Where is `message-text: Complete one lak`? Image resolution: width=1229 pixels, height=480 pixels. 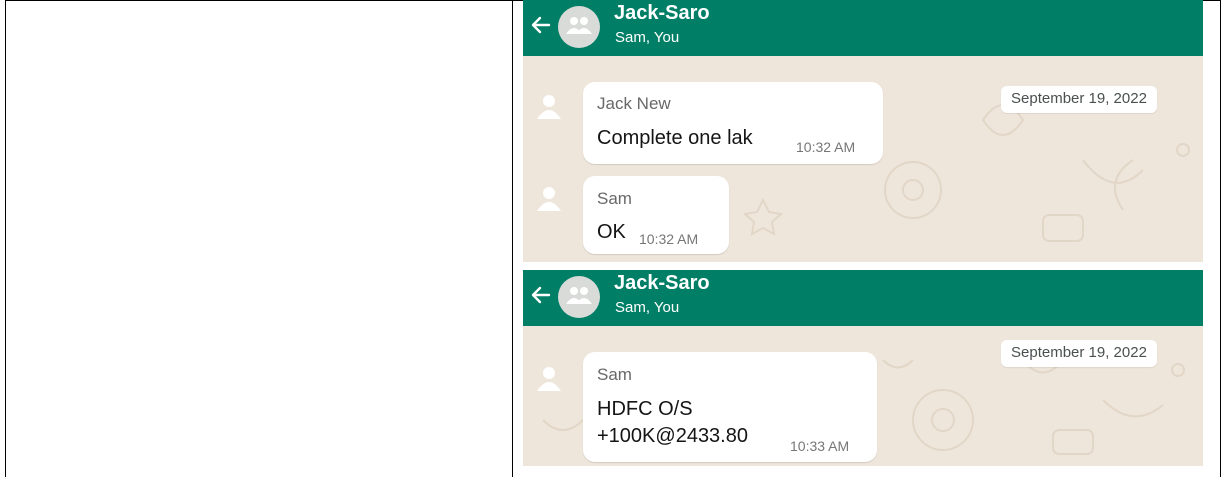 message-text: Complete one lak is located at coordinates (675, 138).